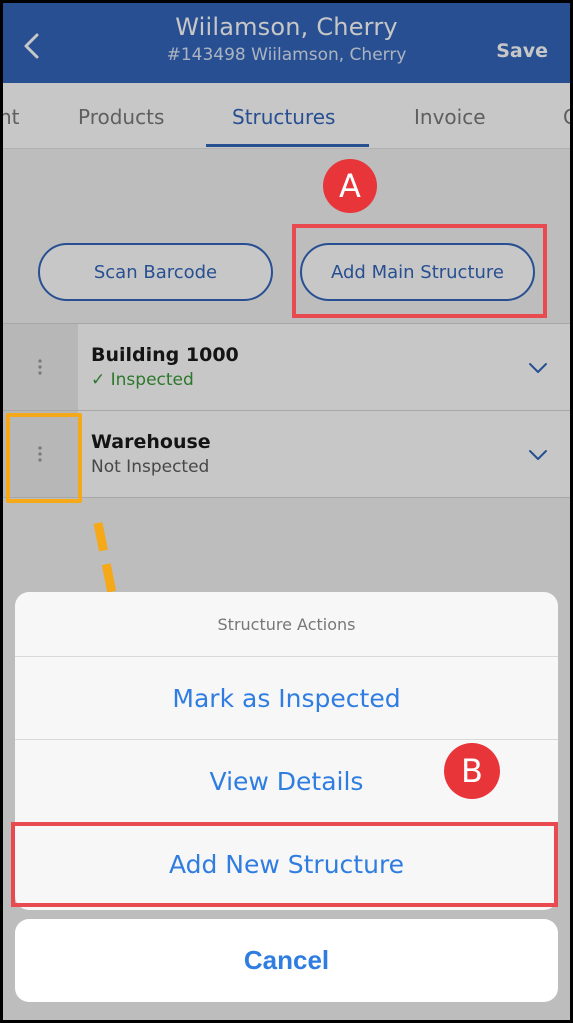  Describe the element at coordinates (350, 186) in the screenshot. I see `annotation-marker-a: A` at that location.